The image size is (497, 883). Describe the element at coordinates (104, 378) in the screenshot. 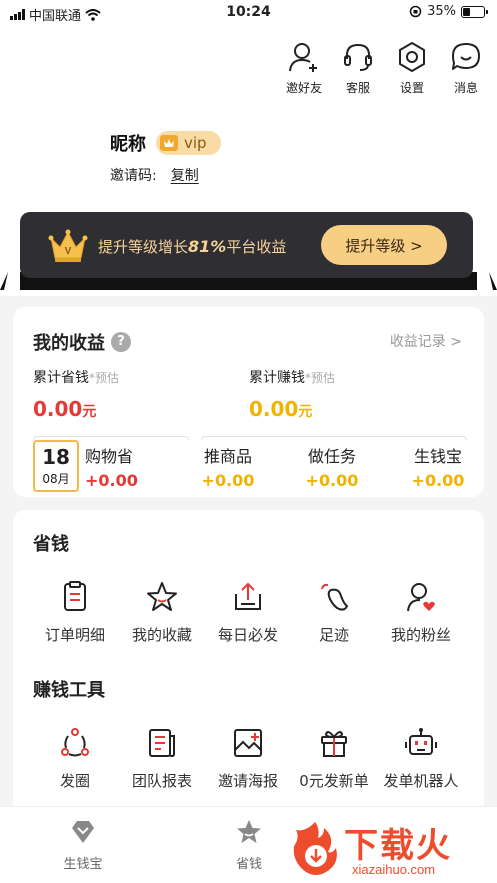

I see `saved-hint: *预估` at that location.